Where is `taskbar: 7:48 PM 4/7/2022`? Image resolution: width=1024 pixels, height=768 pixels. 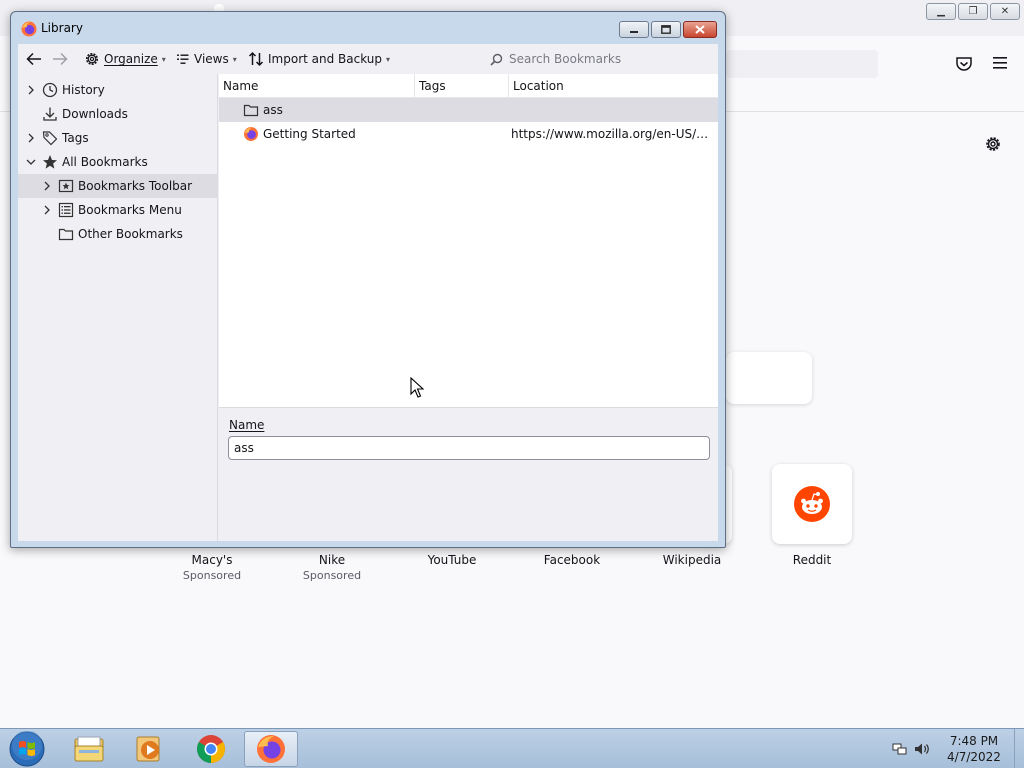
taskbar: 7:48 PM 4/7/2022 is located at coordinates (512, 748).